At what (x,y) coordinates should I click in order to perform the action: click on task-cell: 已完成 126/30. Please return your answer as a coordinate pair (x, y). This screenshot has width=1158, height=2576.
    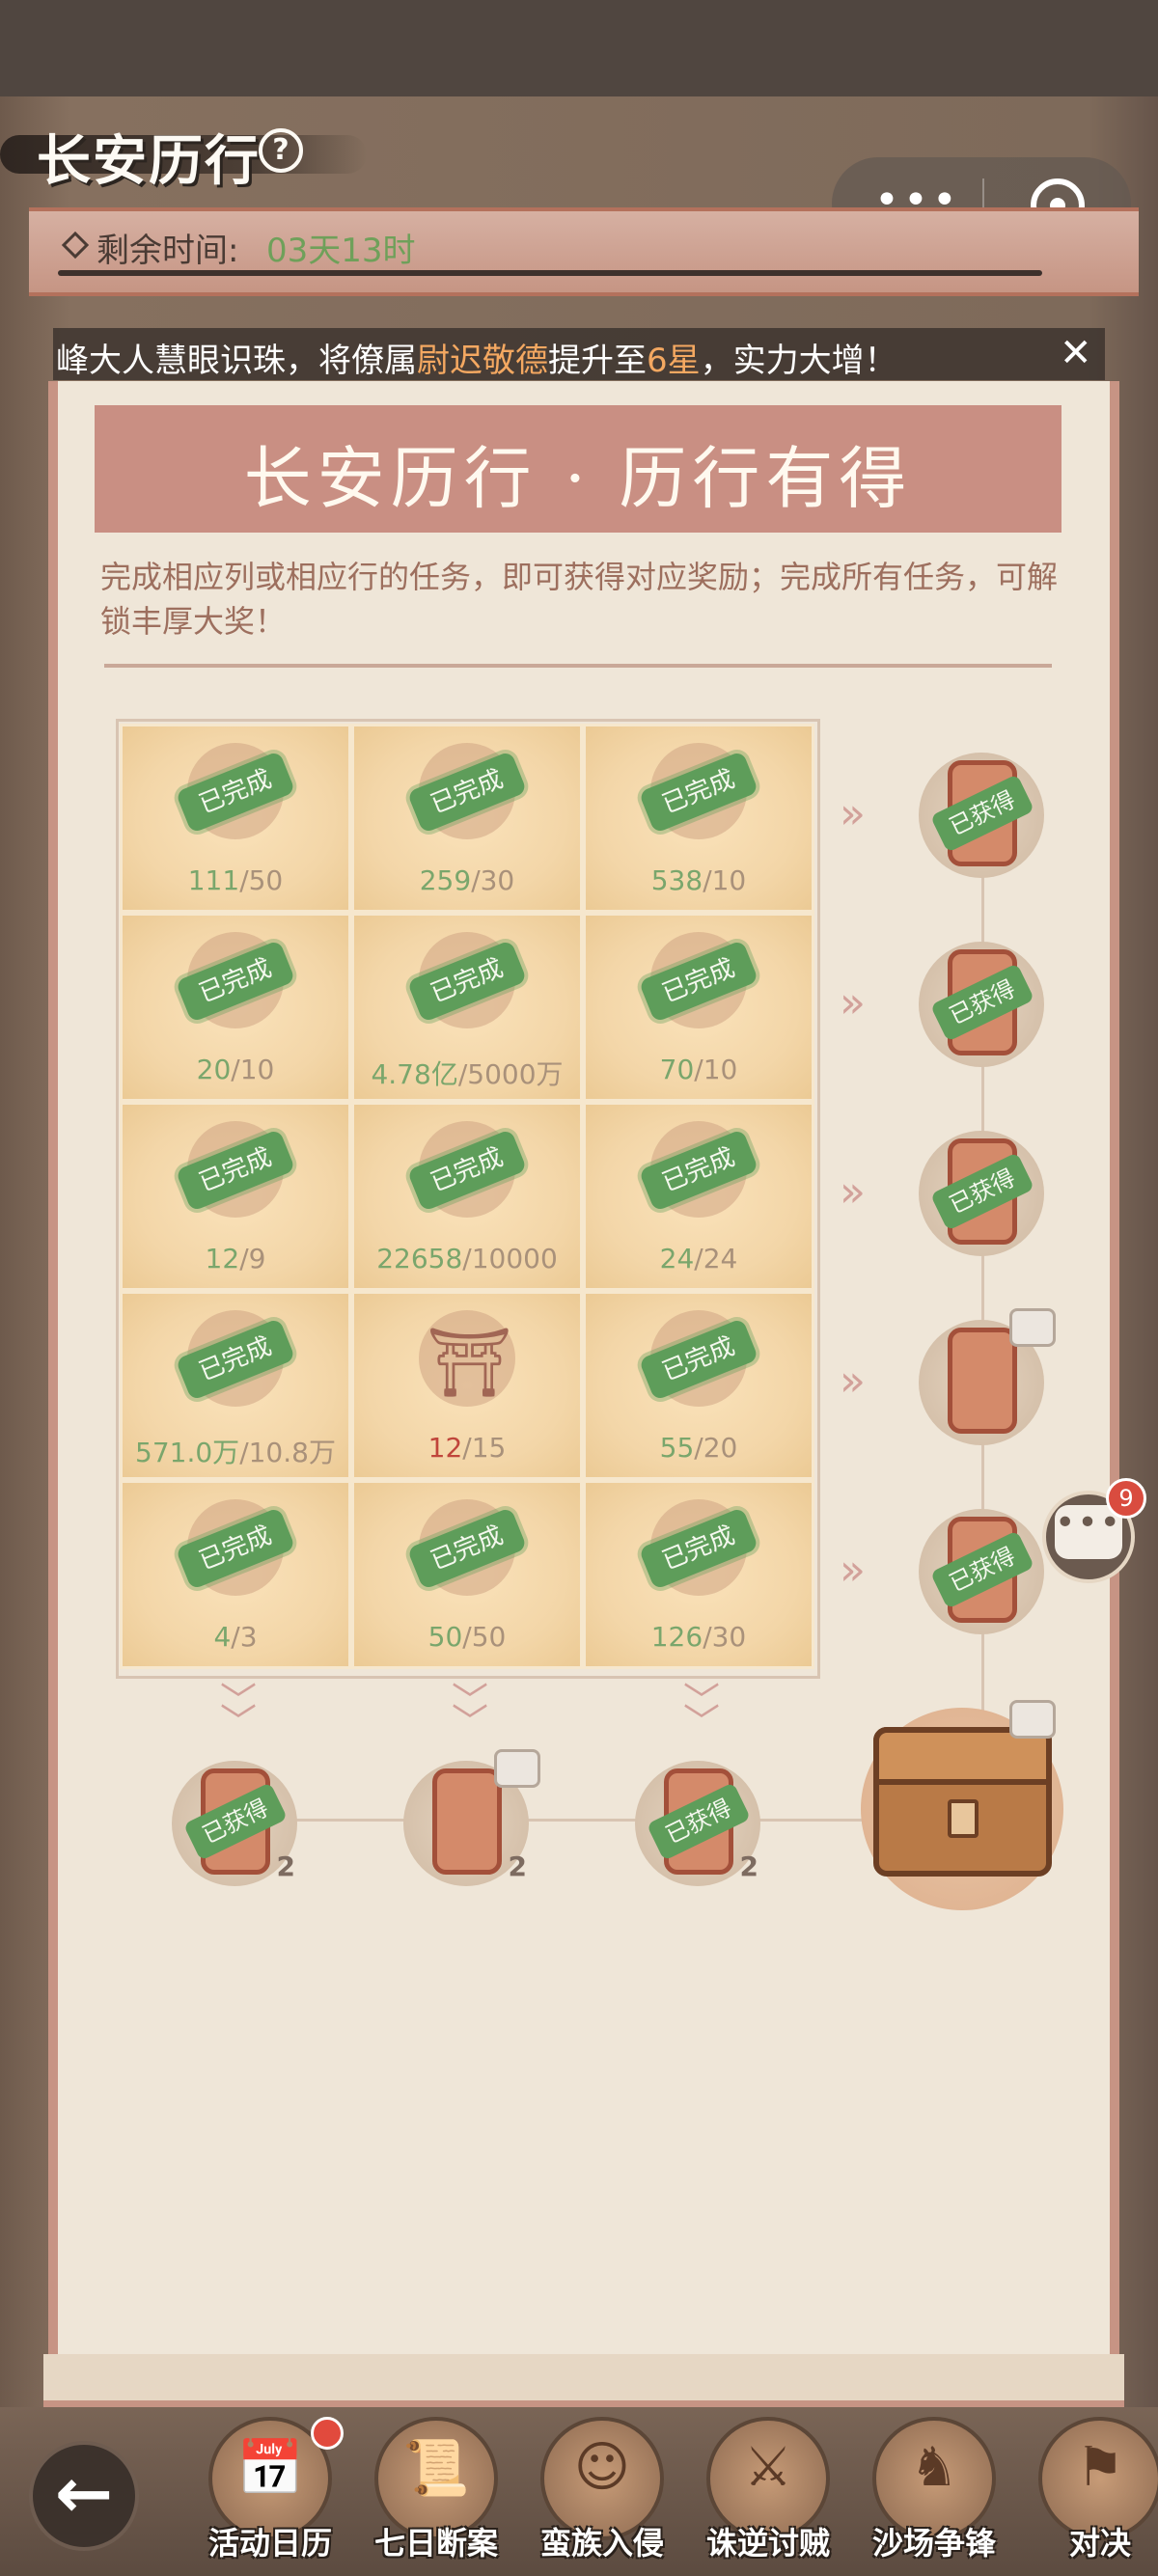
    Looking at the image, I should click on (698, 1574).